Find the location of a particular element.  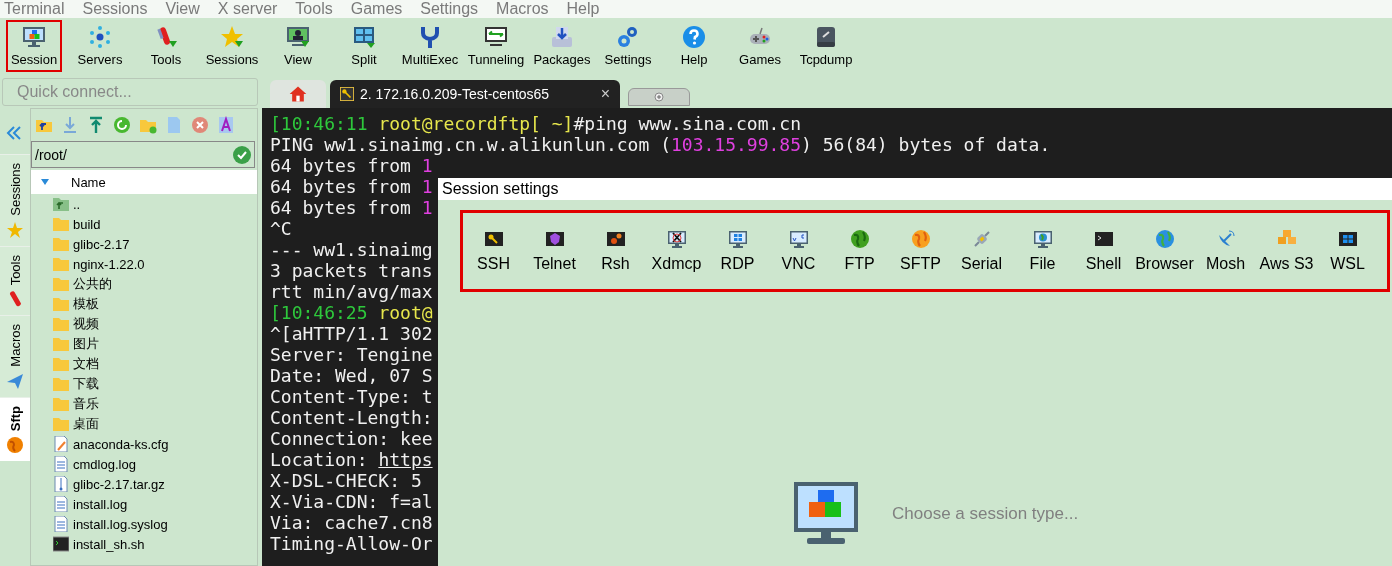

toolbar-button: Tools is located at coordinates (166, 46).